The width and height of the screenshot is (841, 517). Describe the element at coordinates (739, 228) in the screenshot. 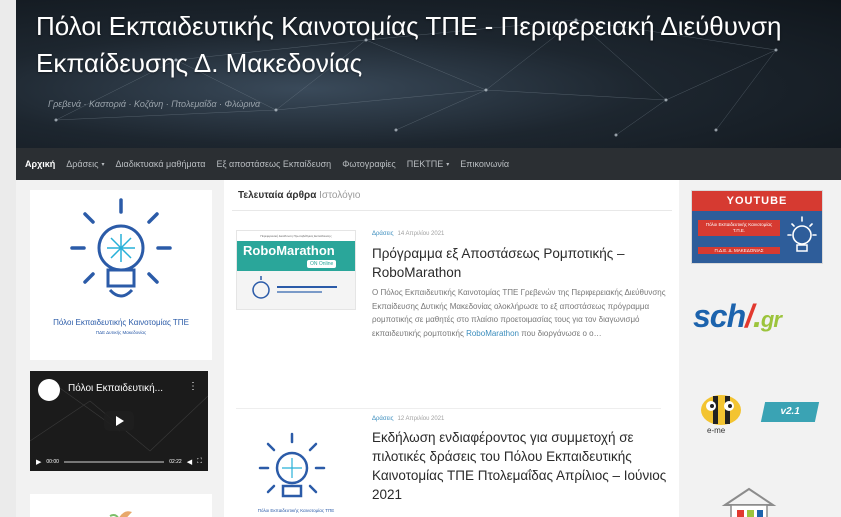

I see `youtube-channel-name: Πόλοι Εκπαιδευτικής Καινοτομίας Τ.Π.Ε.` at that location.